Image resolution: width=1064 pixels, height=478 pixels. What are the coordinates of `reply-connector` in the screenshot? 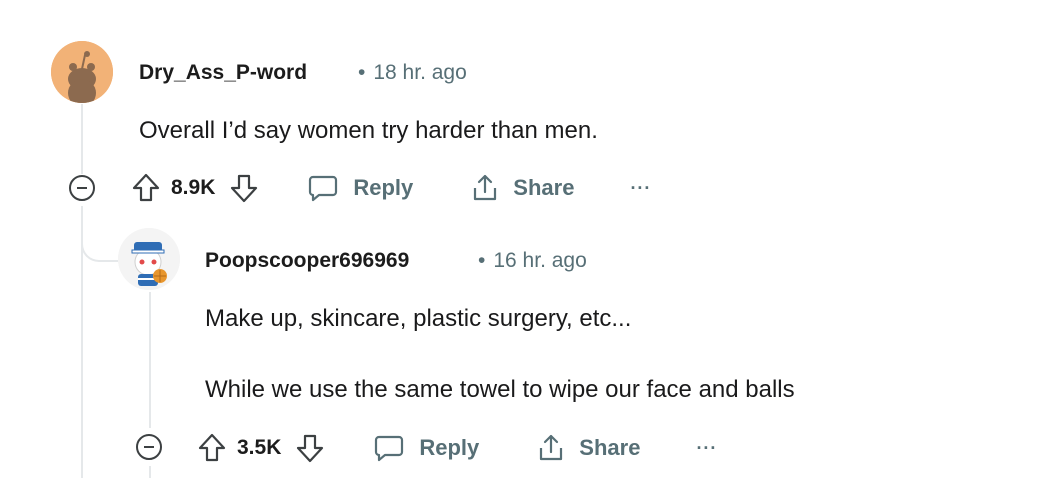 It's located at (100, 242).